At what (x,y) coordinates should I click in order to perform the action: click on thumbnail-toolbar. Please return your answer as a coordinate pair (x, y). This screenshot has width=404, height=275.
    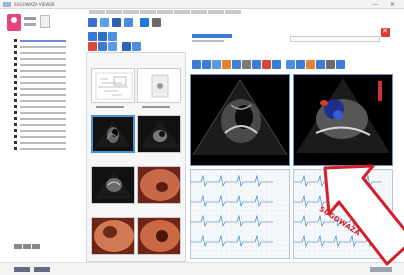
    Looking at the image, I should click on (138, 41).